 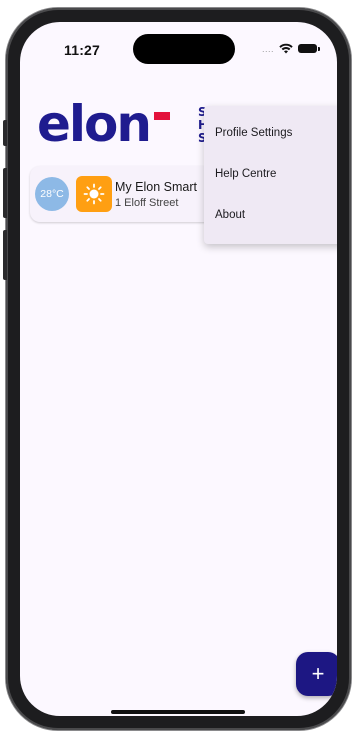 I want to click on weather-tile, so click(x=94, y=194).